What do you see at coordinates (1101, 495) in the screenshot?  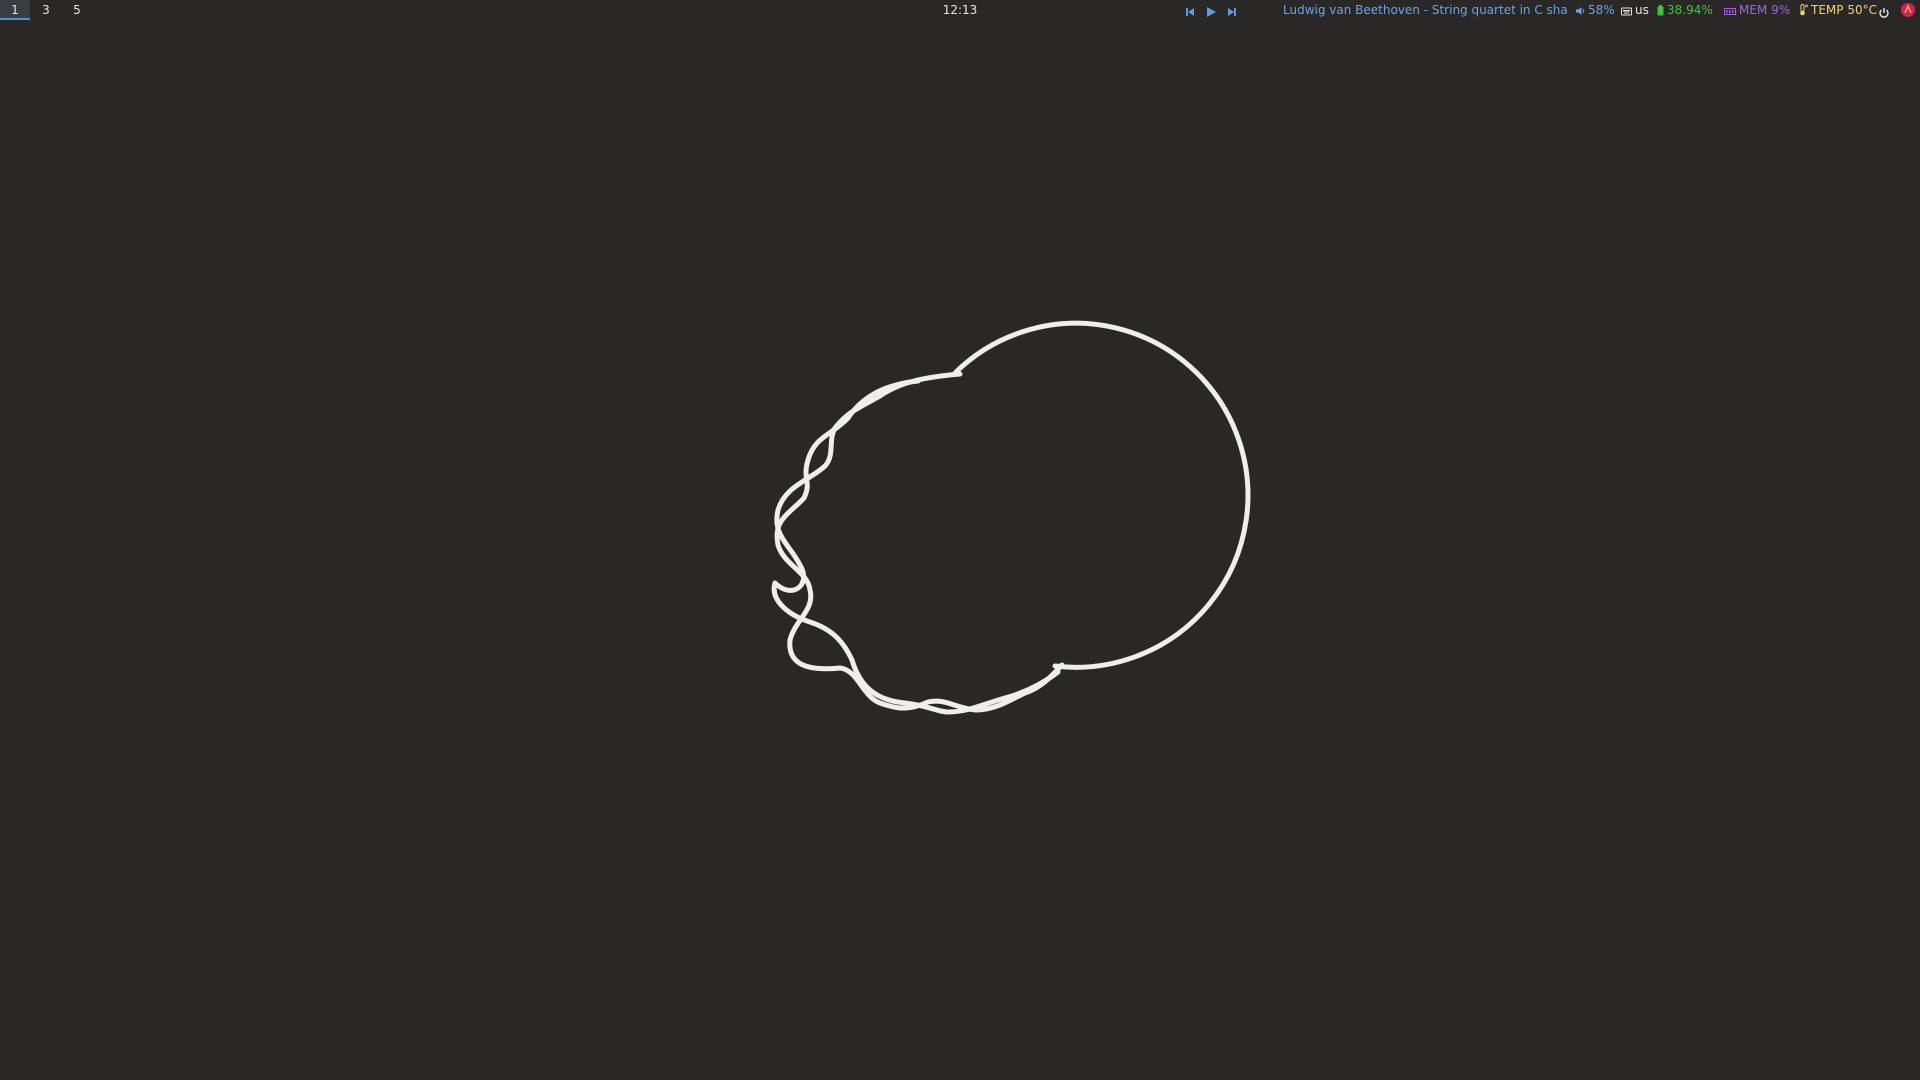 I see `spinner-circle` at bounding box center [1101, 495].